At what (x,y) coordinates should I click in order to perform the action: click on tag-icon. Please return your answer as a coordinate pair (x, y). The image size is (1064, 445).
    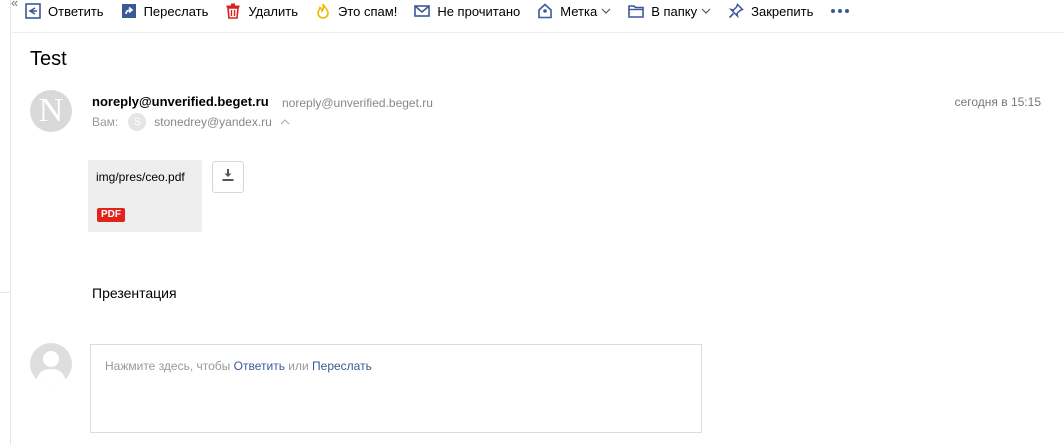
    Looking at the image, I should click on (545, 11).